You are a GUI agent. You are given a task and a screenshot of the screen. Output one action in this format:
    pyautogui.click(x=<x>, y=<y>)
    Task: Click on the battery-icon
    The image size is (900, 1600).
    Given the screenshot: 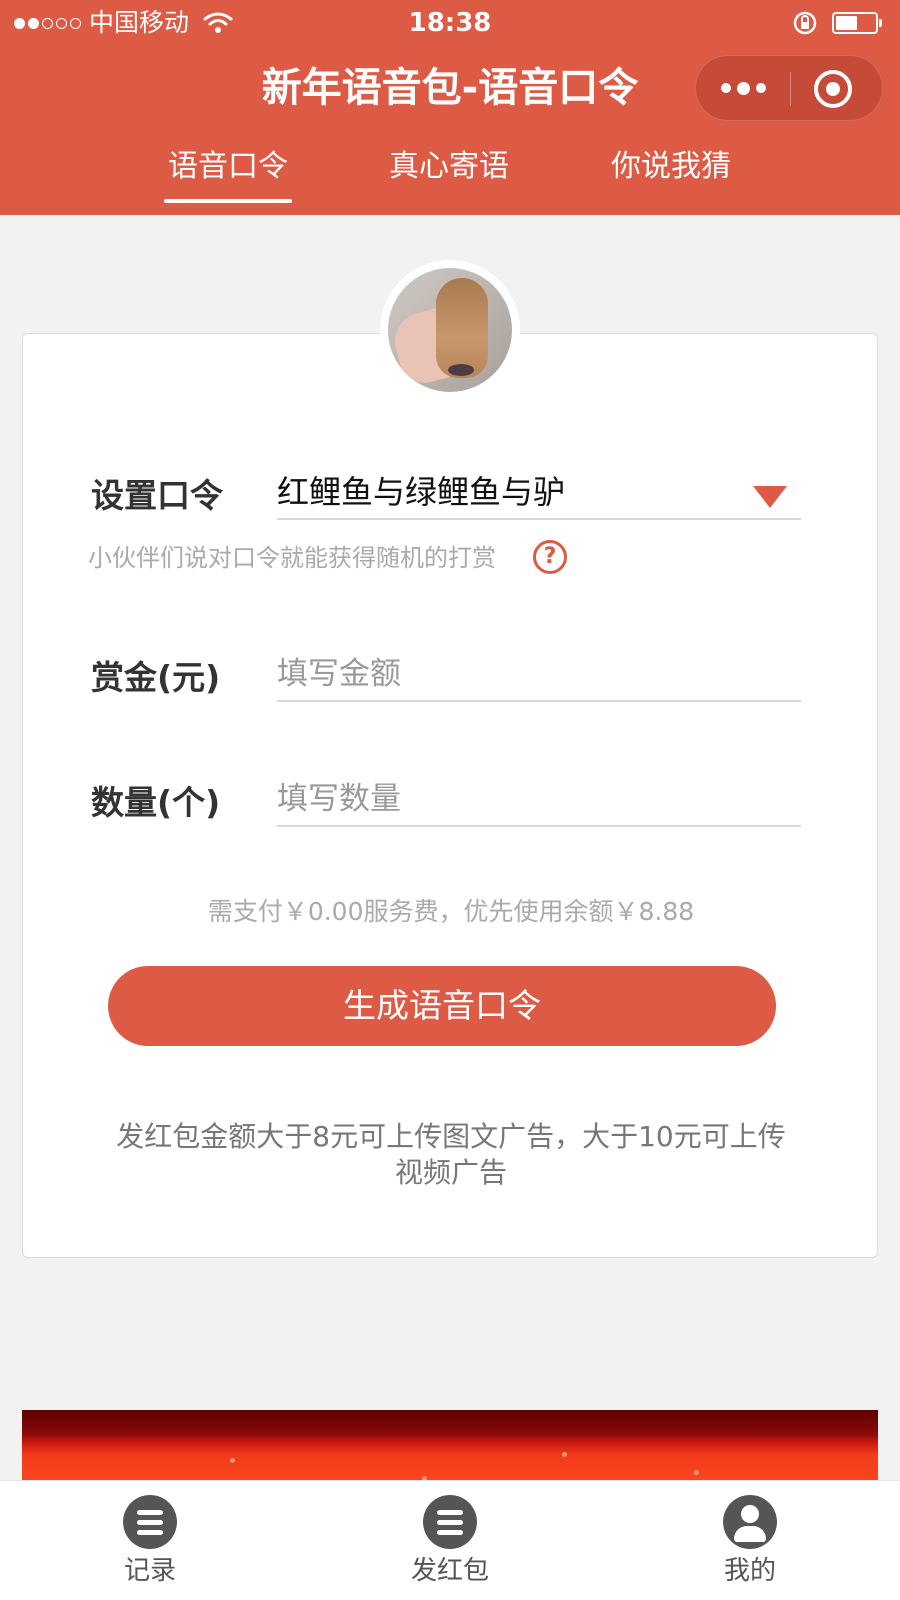 What is the action you would take?
    pyautogui.click(x=857, y=23)
    